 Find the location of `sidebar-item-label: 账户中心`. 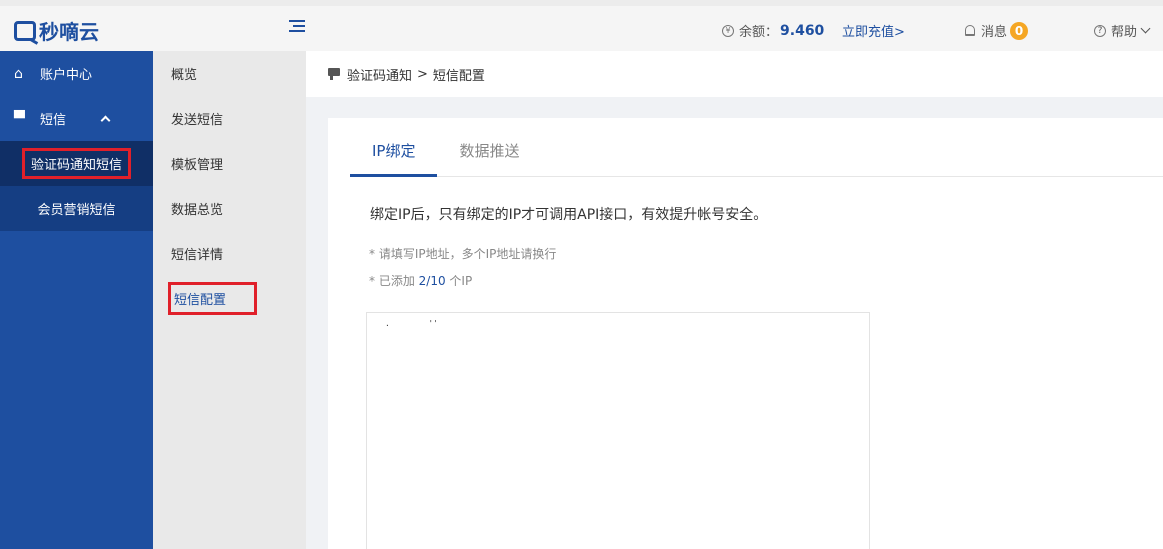

sidebar-item-label: 账户中心 is located at coordinates (66, 75).